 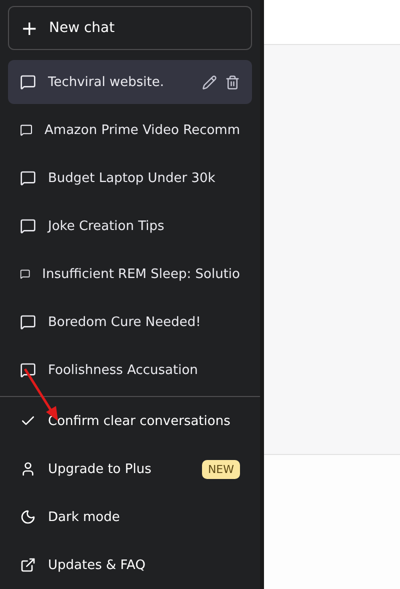 I want to click on new-chat-button: + New chat, so click(x=130, y=28).